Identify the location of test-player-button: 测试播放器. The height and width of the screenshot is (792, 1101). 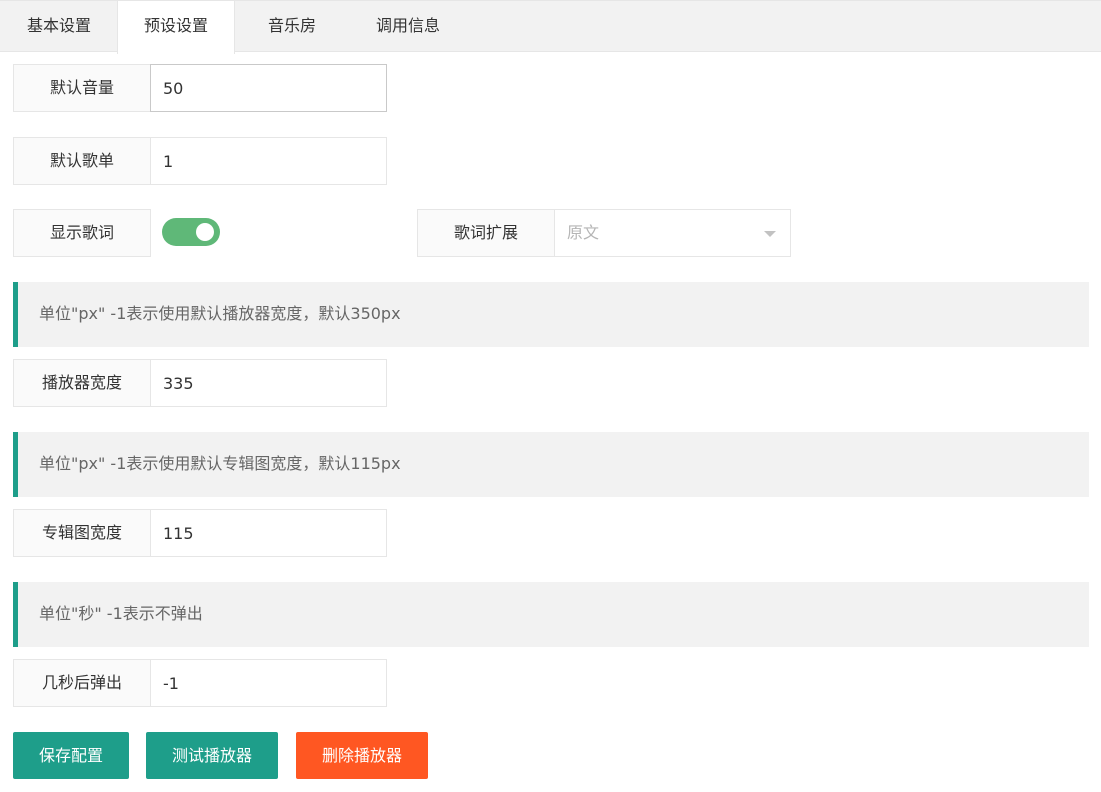
(212, 755).